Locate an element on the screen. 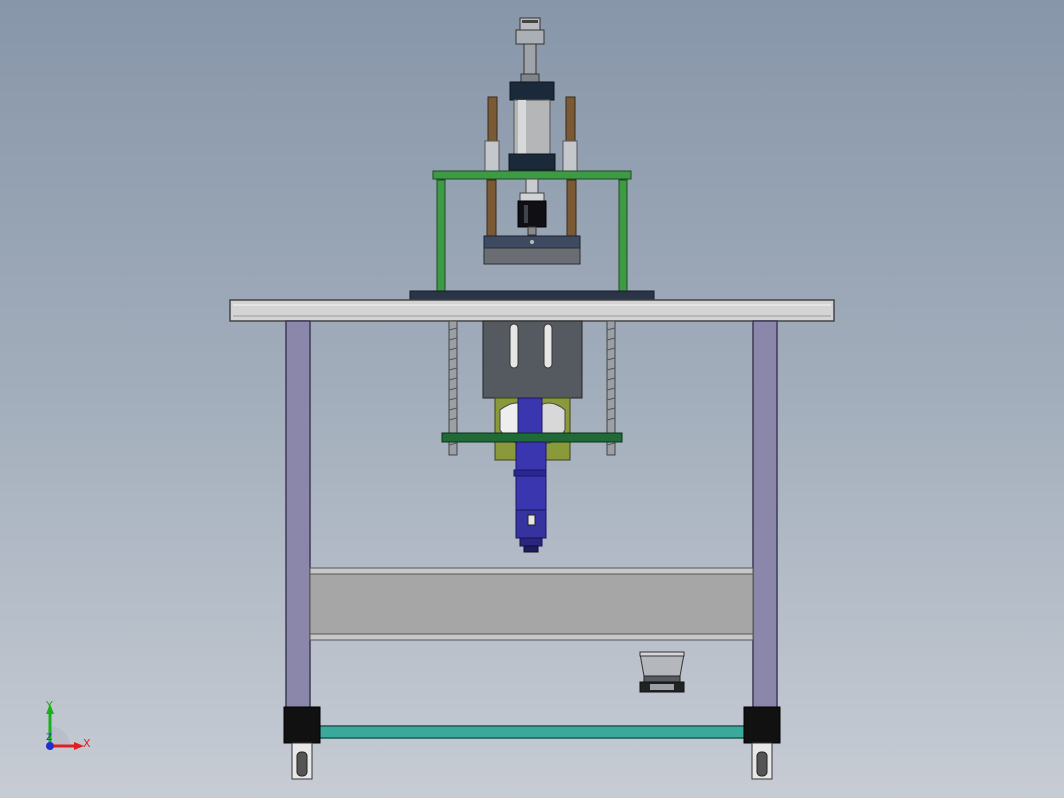  press-cylinder-assembly is located at coordinates (532, 155).